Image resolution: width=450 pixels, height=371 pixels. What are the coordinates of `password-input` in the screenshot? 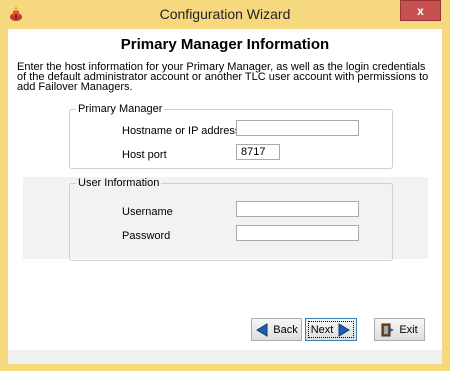 It's located at (297, 233).